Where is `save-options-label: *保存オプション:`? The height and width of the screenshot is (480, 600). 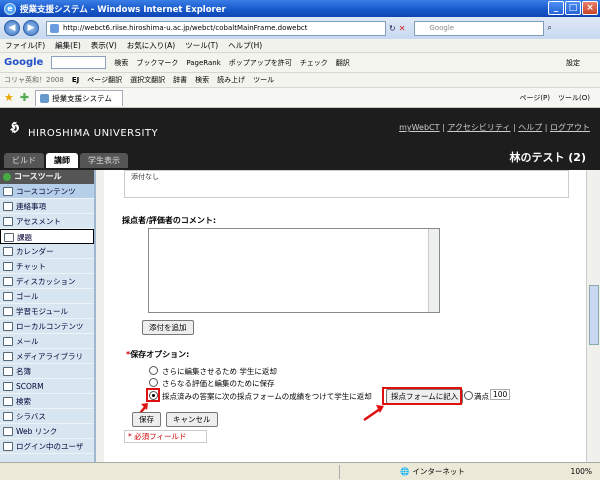
save-options-label: *保存オプション: is located at coordinates (157, 354).